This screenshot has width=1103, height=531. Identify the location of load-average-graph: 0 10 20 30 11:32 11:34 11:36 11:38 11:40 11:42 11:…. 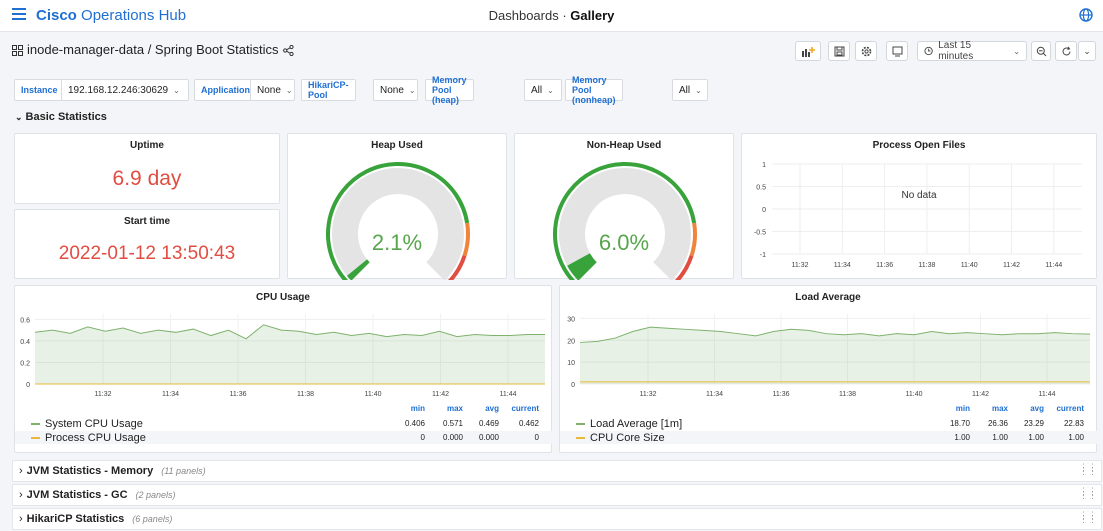
(829, 356).